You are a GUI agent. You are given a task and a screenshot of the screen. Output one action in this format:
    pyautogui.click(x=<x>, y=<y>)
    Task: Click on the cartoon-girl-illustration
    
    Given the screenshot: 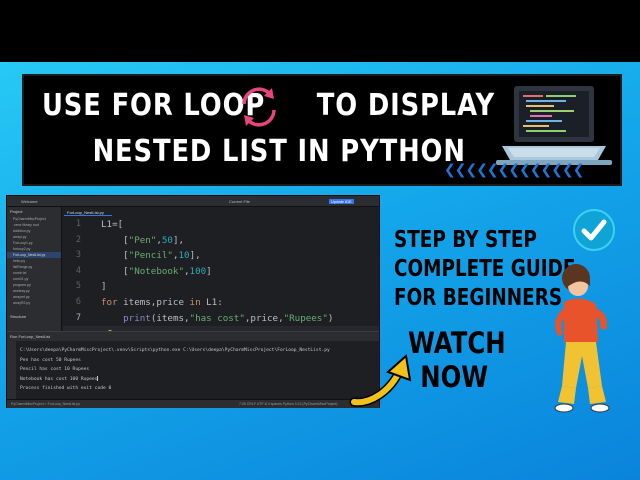 What is the action you would take?
    pyautogui.click(x=582, y=338)
    